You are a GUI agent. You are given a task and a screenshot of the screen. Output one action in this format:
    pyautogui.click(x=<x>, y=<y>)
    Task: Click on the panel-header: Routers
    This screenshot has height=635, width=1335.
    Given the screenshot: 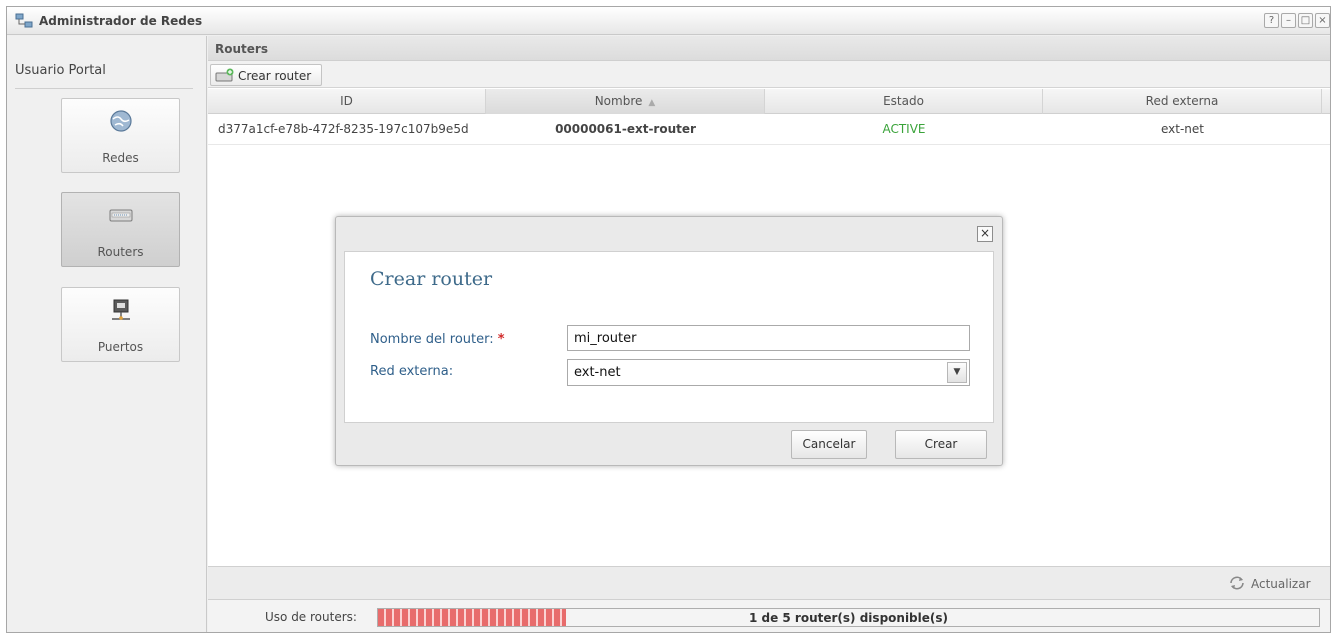 What is the action you would take?
    pyautogui.click(x=769, y=48)
    